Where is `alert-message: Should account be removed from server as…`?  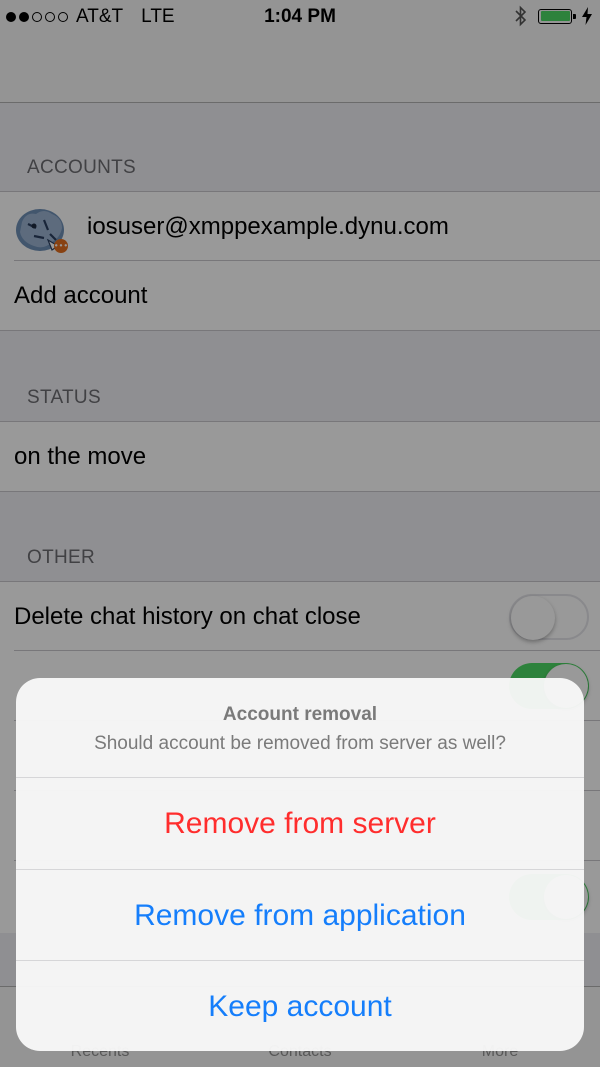
alert-message: Should account be removed from server as… is located at coordinates (300, 743).